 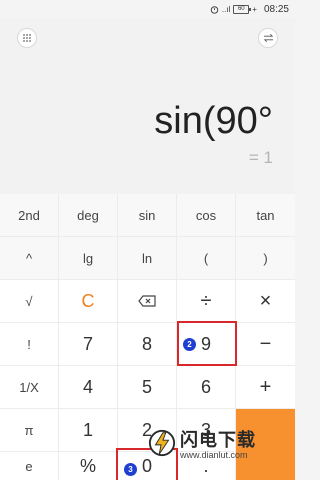 What do you see at coordinates (88, 430) in the screenshot?
I see `key-1: 1` at bounding box center [88, 430].